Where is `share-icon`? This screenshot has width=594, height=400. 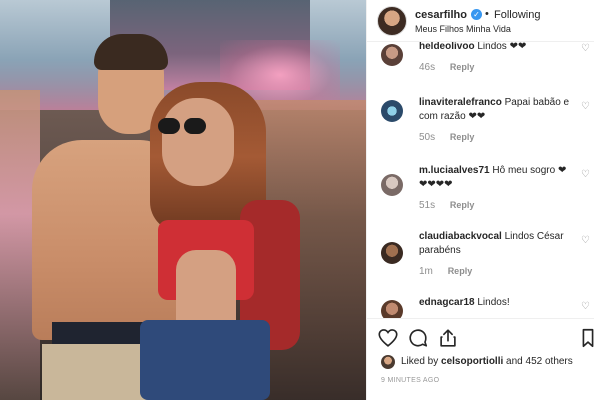
share-icon is located at coordinates (448, 338).